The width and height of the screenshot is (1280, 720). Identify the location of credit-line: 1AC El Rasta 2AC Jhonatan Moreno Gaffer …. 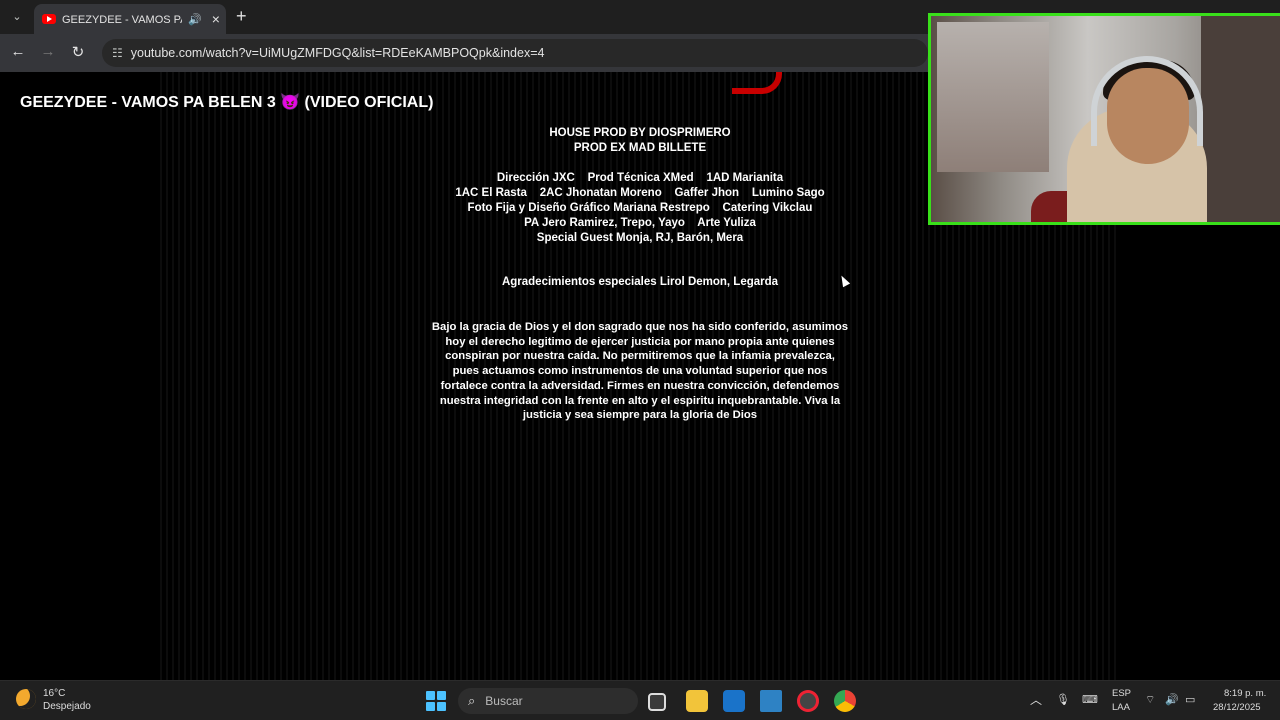
(640, 193).